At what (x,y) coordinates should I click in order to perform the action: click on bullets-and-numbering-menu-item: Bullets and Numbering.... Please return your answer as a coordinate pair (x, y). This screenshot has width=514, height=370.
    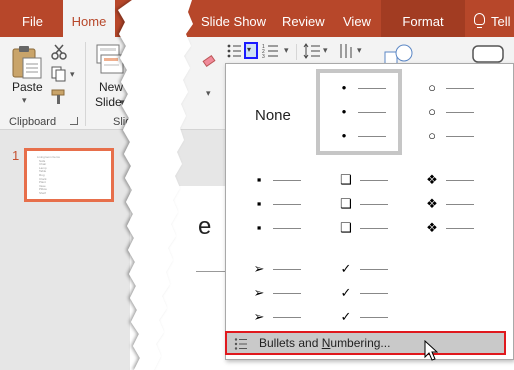
    Looking at the image, I should click on (365, 343).